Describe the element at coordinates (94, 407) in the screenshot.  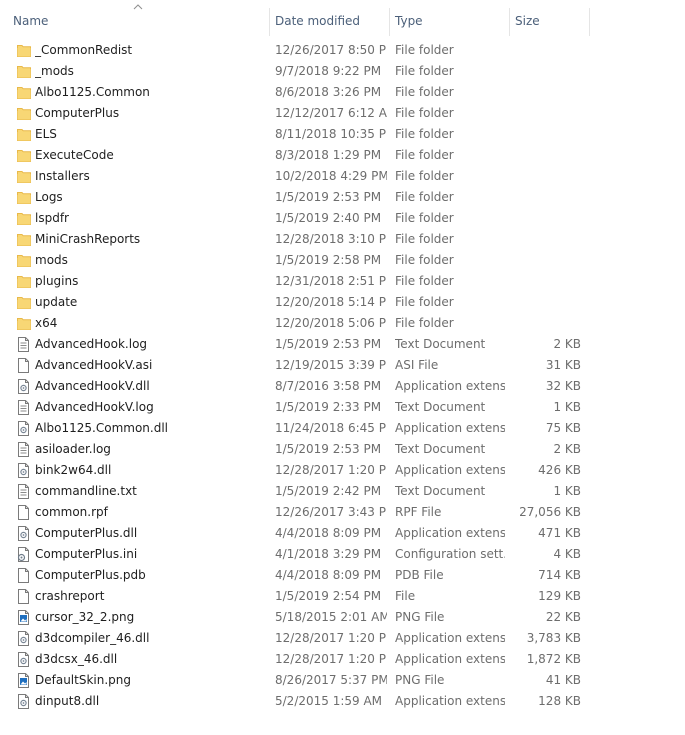
I see `file-name: AdvancedHookV.log` at that location.